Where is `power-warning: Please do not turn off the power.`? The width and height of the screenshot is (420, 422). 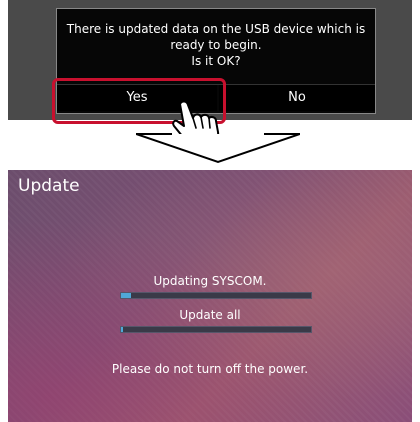 power-warning: Please do not turn off the power. is located at coordinates (210, 369).